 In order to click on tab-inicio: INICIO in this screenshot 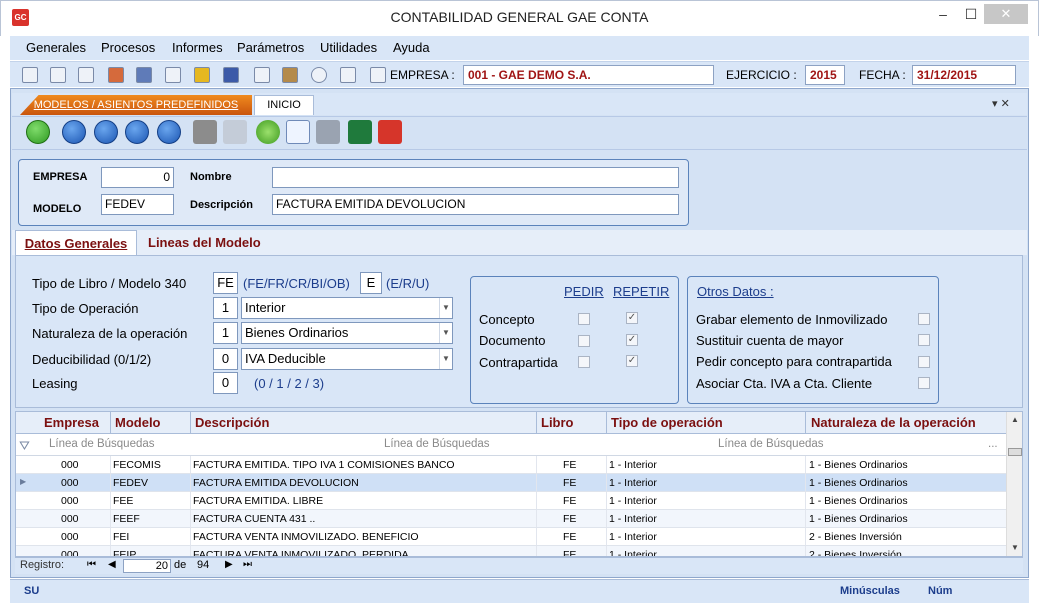, I will do `click(284, 105)`.